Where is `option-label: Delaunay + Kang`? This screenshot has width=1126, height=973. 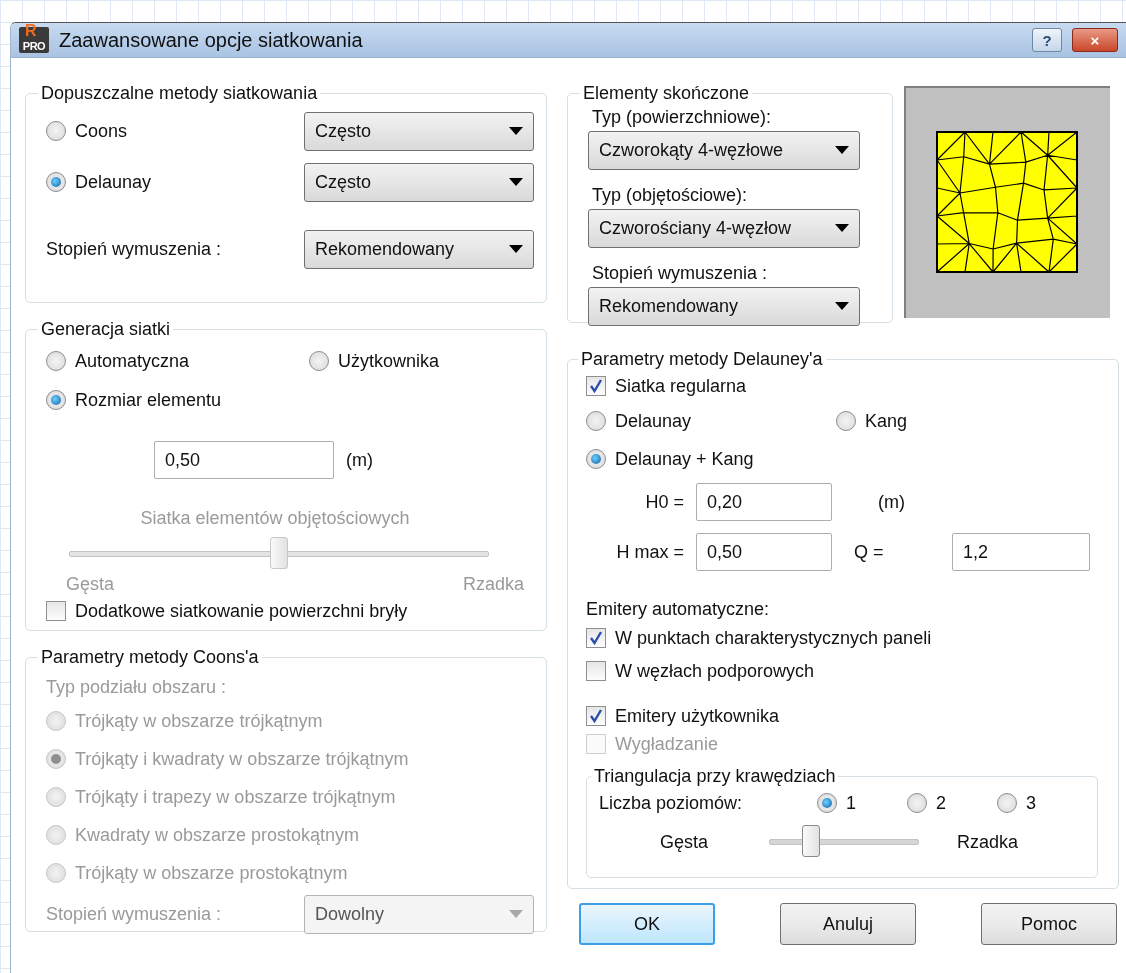
option-label: Delaunay + Kang is located at coordinates (684, 459).